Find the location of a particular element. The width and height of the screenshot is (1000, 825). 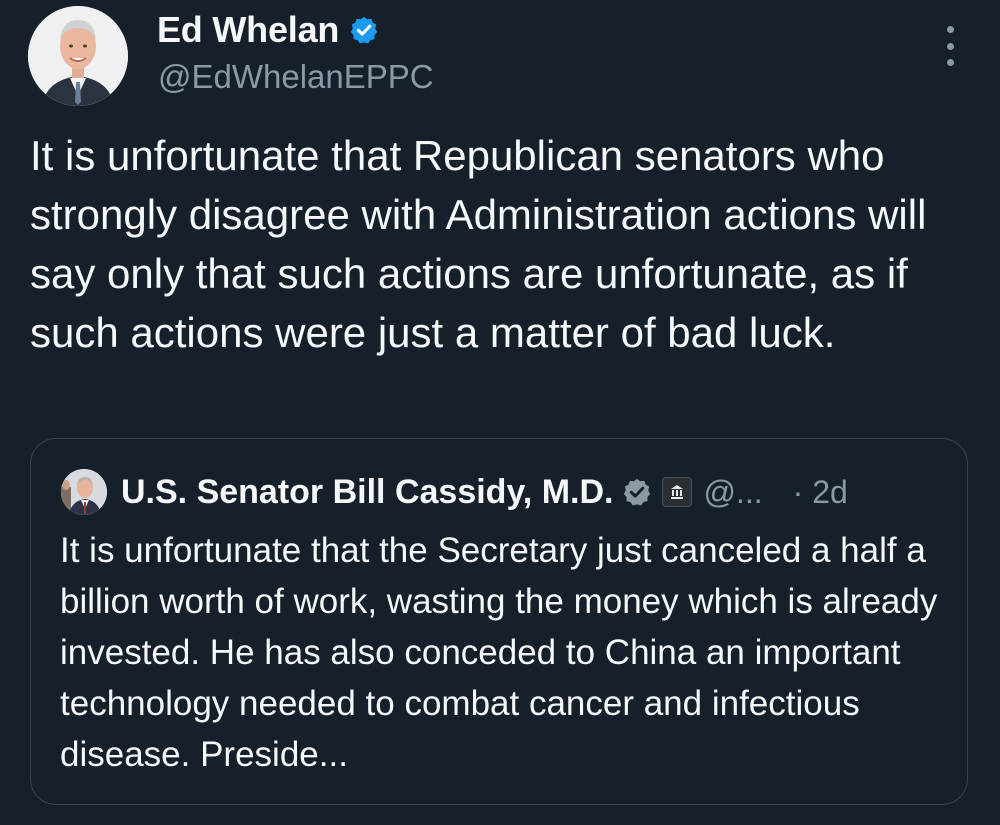

author-avatar is located at coordinates (78, 56).